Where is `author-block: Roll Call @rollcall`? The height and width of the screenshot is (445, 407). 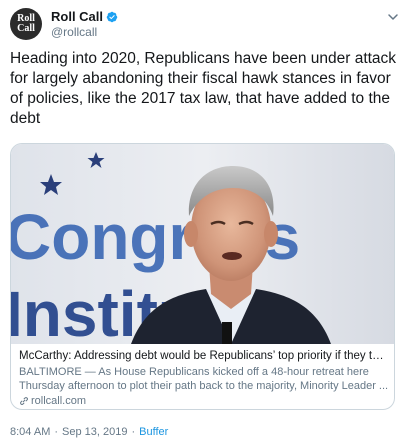
author-block: Roll Call @rollcall is located at coordinates (84, 24).